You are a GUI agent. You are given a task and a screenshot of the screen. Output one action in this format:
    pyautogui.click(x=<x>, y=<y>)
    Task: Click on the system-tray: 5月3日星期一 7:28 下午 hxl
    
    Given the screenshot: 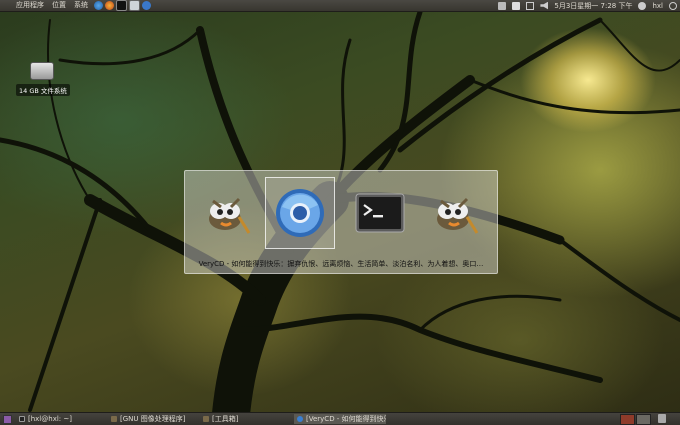 What is the action you would take?
    pyautogui.click(x=587, y=5)
    